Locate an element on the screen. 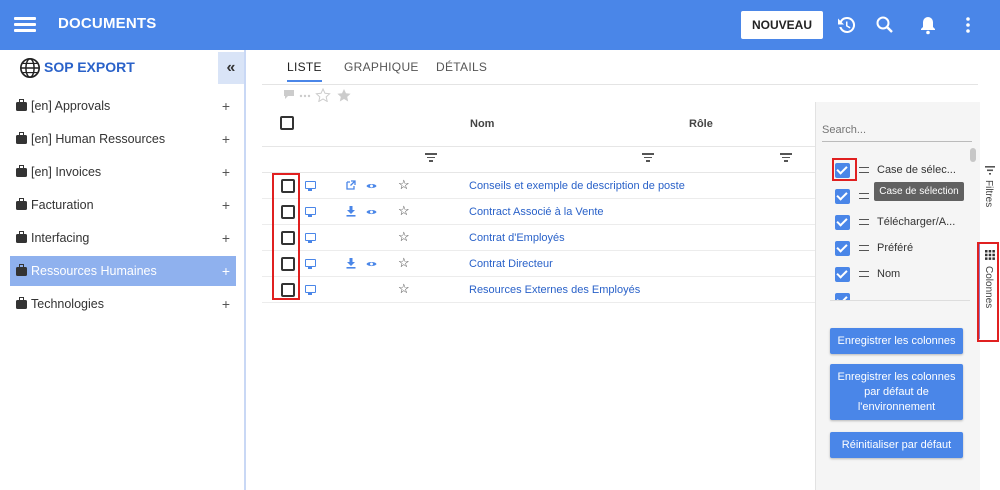 The width and height of the screenshot is (1000, 490). sidebar-item-facturation: Facturation + is located at coordinates (123, 205).